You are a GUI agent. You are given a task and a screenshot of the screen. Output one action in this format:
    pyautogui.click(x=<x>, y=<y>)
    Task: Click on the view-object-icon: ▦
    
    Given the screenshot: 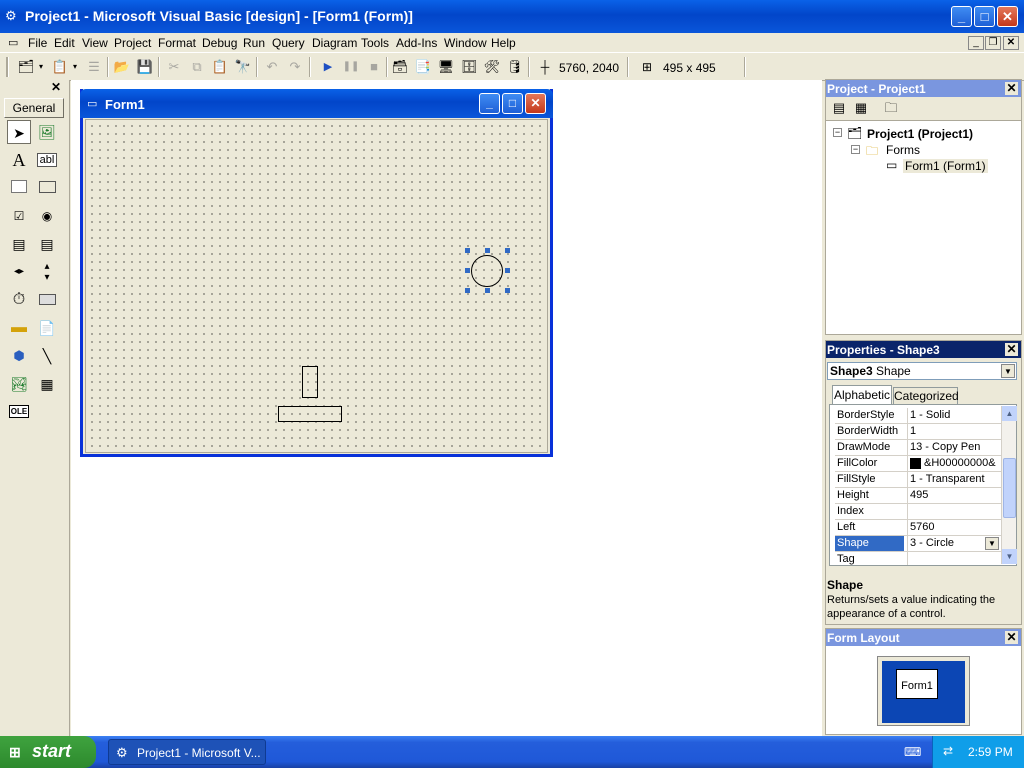 What is the action you would take?
    pyautogui.click(x=861, y=108)
    